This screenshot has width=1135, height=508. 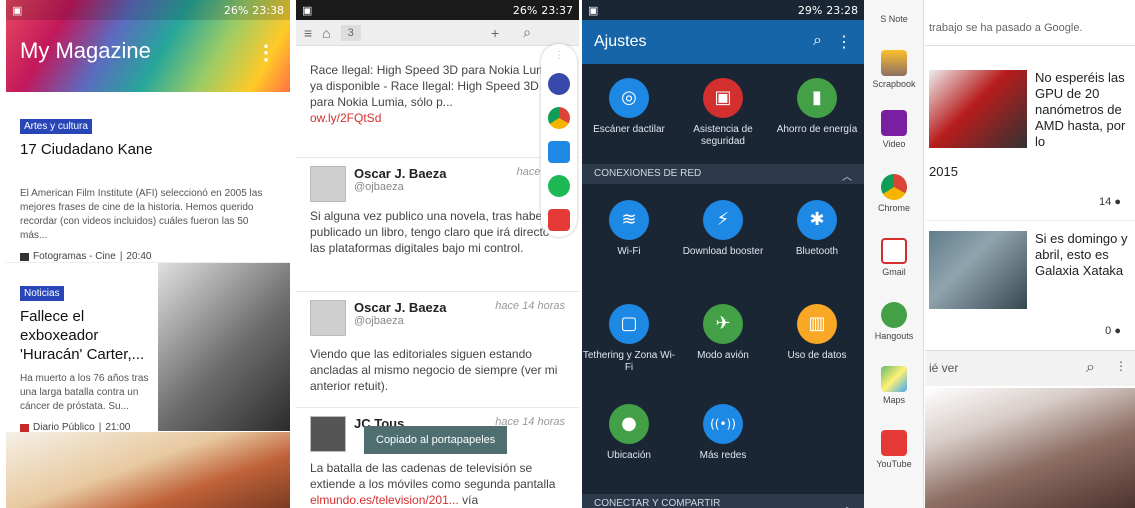 I want to click on airplane-icon: ✈, so click(x=723, y=324).